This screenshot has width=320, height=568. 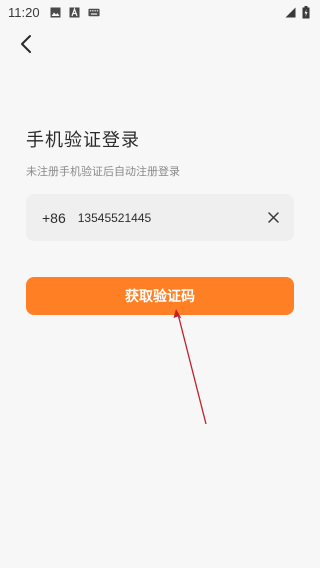 I want to click on country-code-selector: +86, so click(x=54, y=218).